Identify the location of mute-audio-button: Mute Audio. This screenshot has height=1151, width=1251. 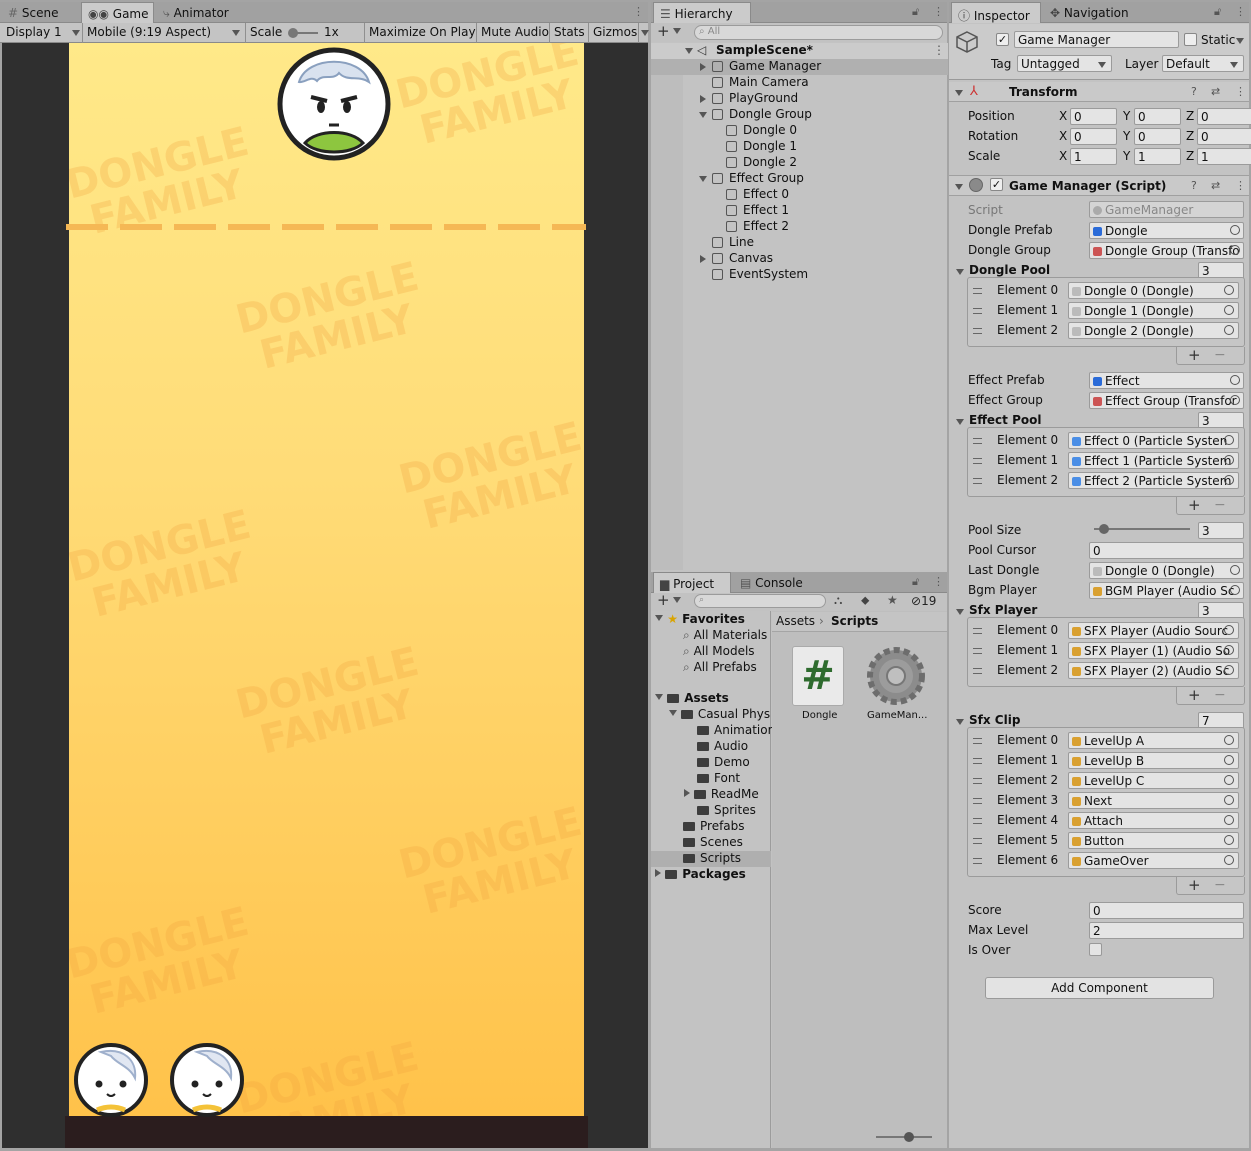
(515, 32).